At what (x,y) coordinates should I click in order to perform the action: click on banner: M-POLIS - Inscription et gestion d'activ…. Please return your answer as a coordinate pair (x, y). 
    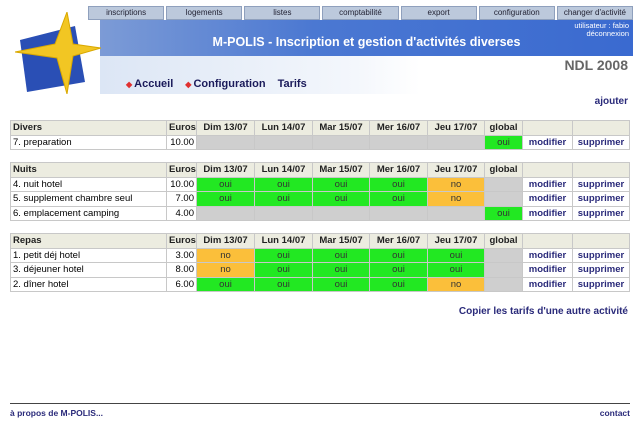
    Looking at the image, I should click on (366, 38).